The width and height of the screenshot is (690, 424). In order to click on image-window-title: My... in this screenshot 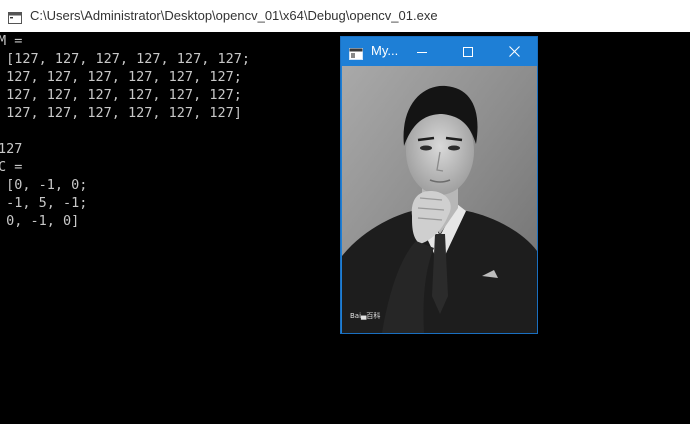, I will do `click(385, 50)`.